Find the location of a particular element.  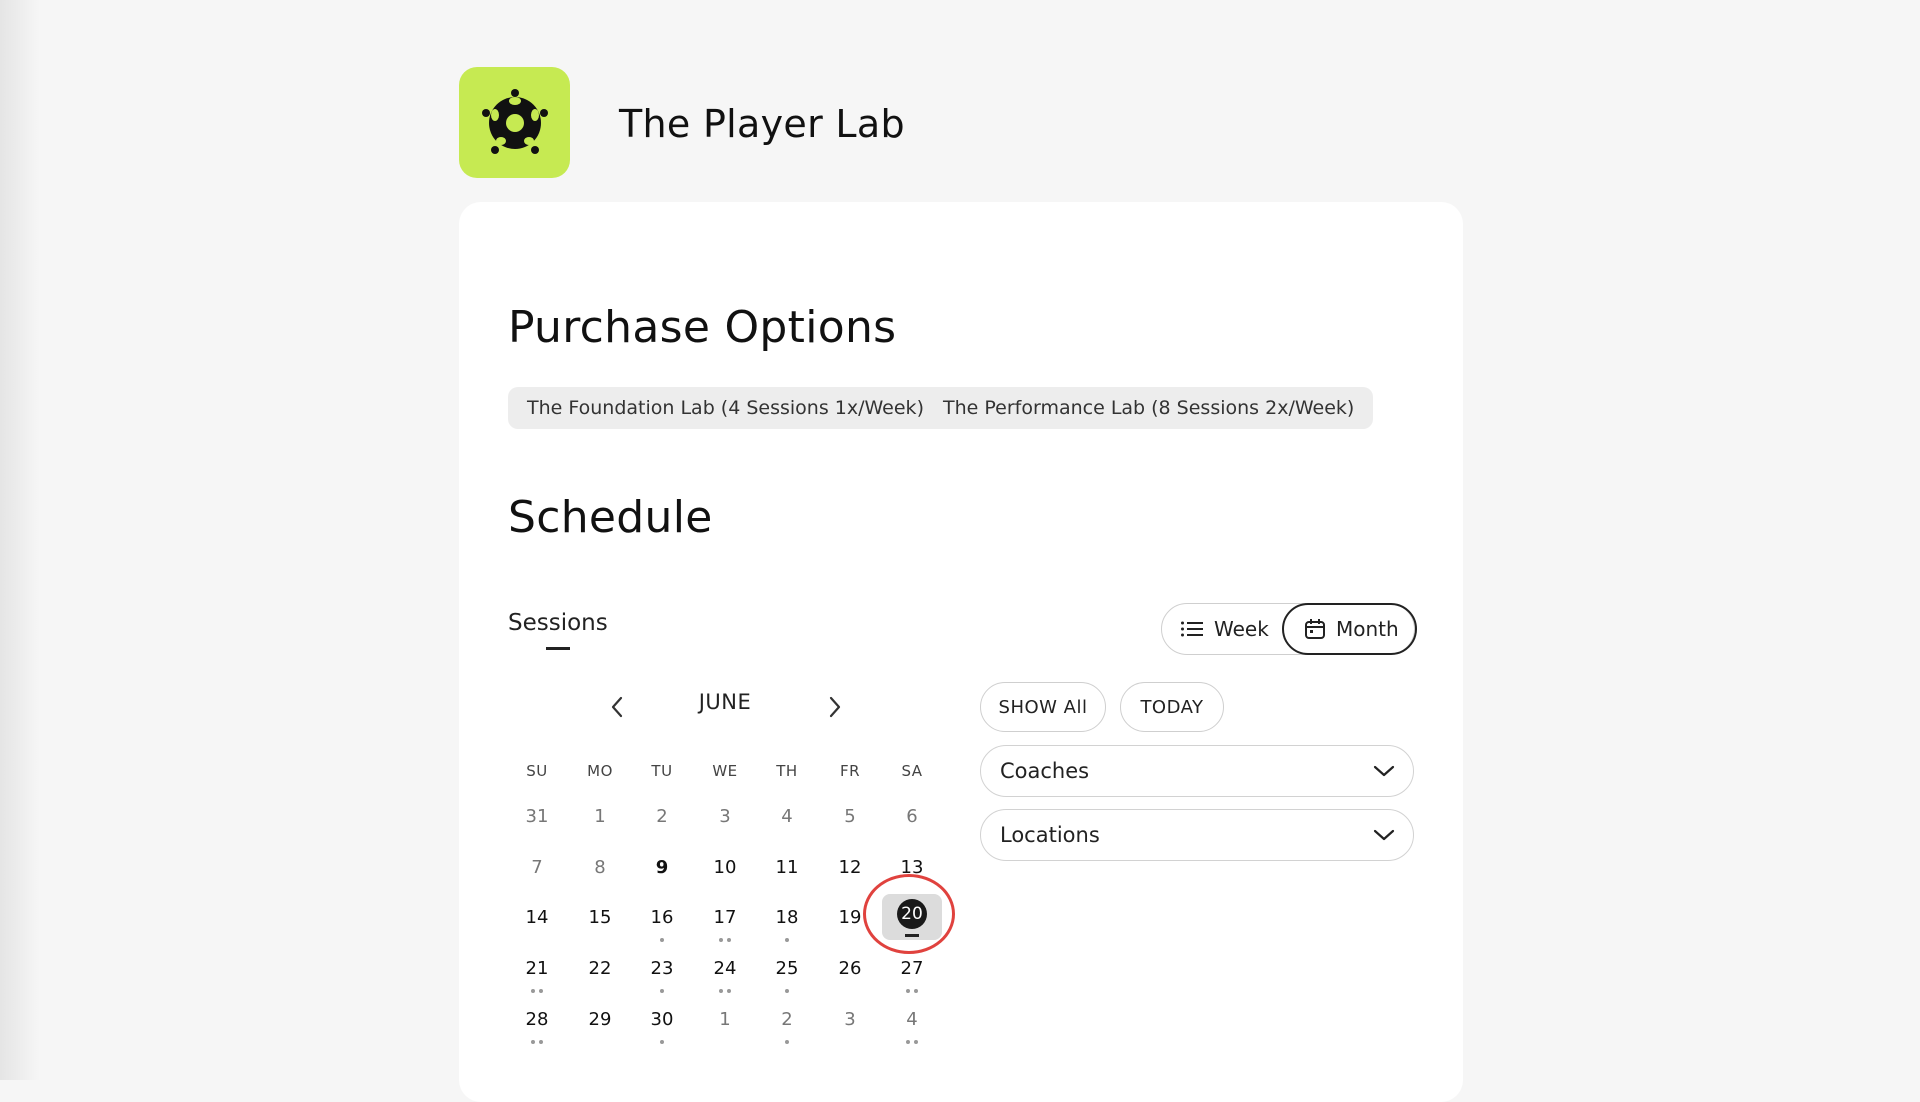

today-button: TODAY is located at coordinates (1172, 707).